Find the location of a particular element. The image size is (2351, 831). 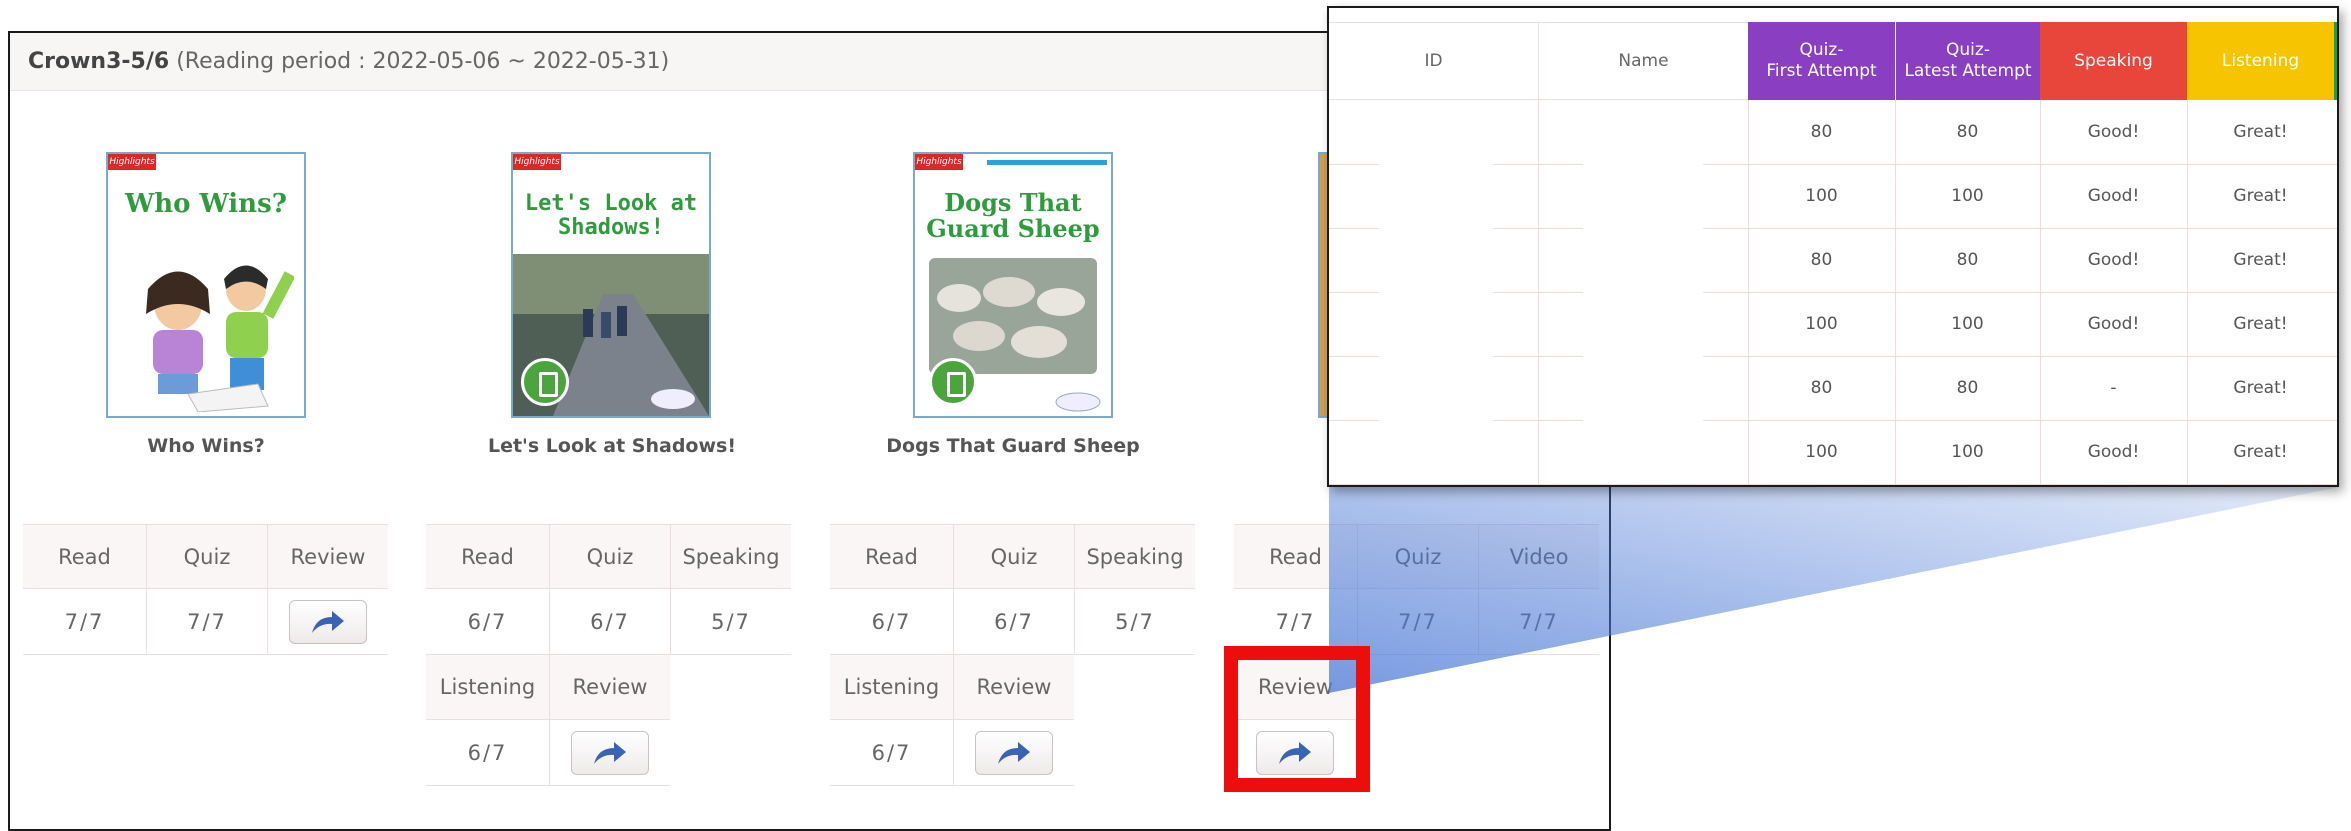

stat-header: Video is located at coordinates (1538, 556).